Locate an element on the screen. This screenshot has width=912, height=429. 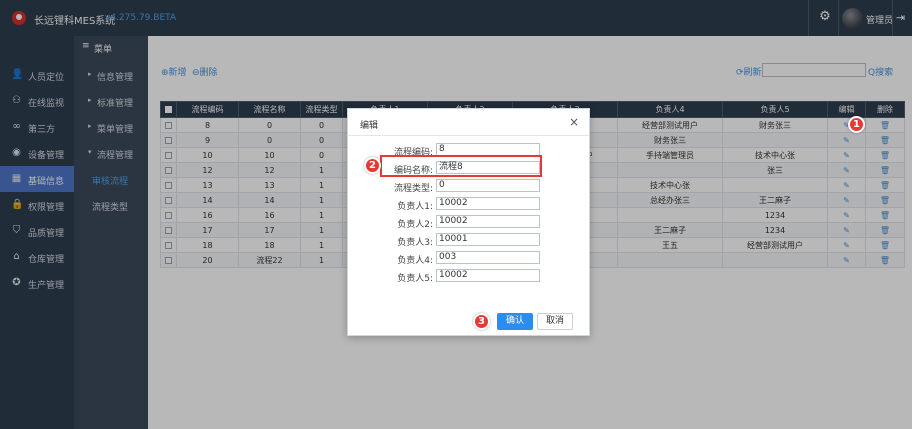
field-label: 负责人4: is located at coordinates (415, 261).